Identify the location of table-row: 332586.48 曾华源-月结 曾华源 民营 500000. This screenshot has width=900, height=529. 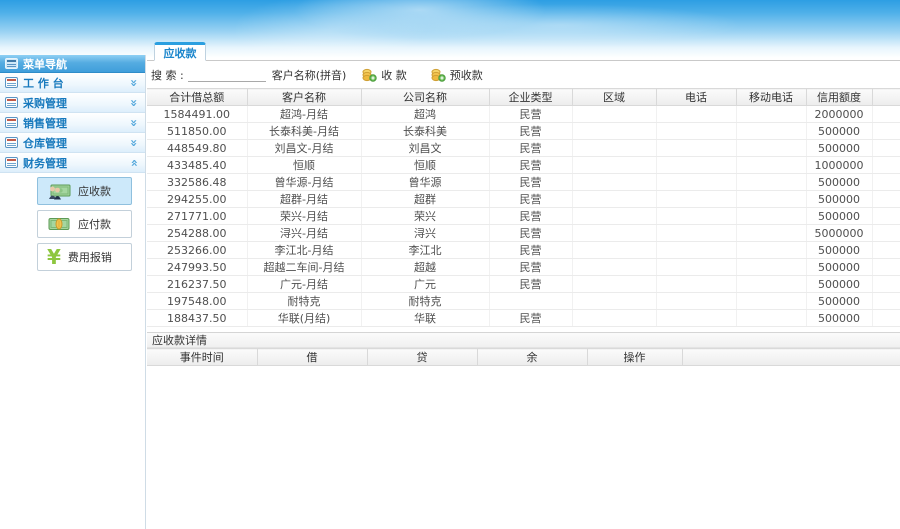
(523, 182).